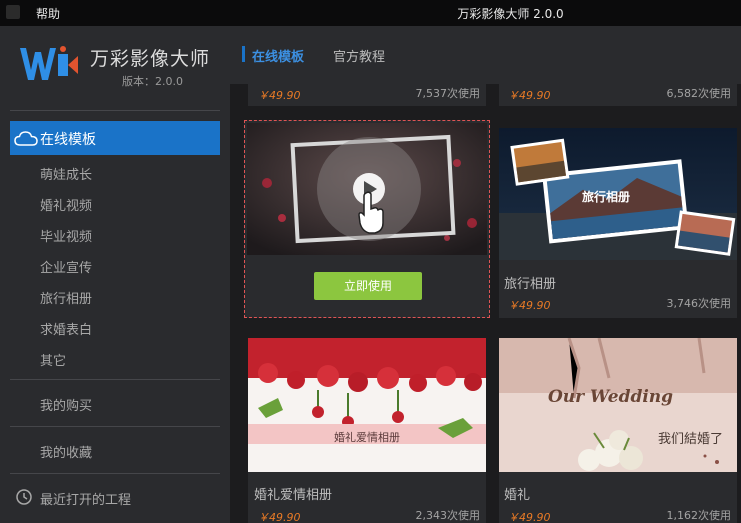 The height and width of the screenshot is (523, 741). Describe the element at coordinates (66, 404) in the screenshot. I see `sidebar-item-my-purchases: 我的购买` at that location.